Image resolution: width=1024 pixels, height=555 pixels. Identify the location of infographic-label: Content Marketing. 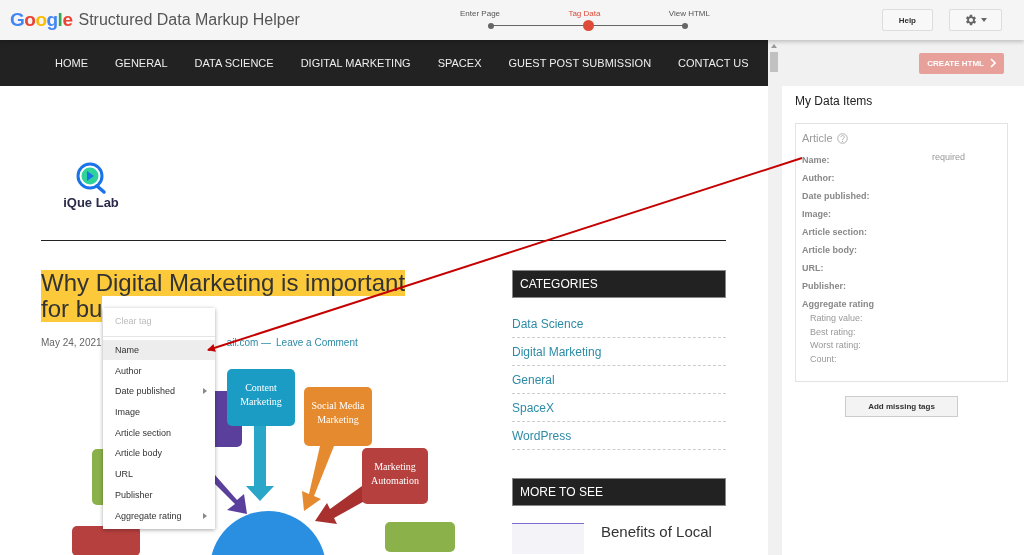
(261, 394).